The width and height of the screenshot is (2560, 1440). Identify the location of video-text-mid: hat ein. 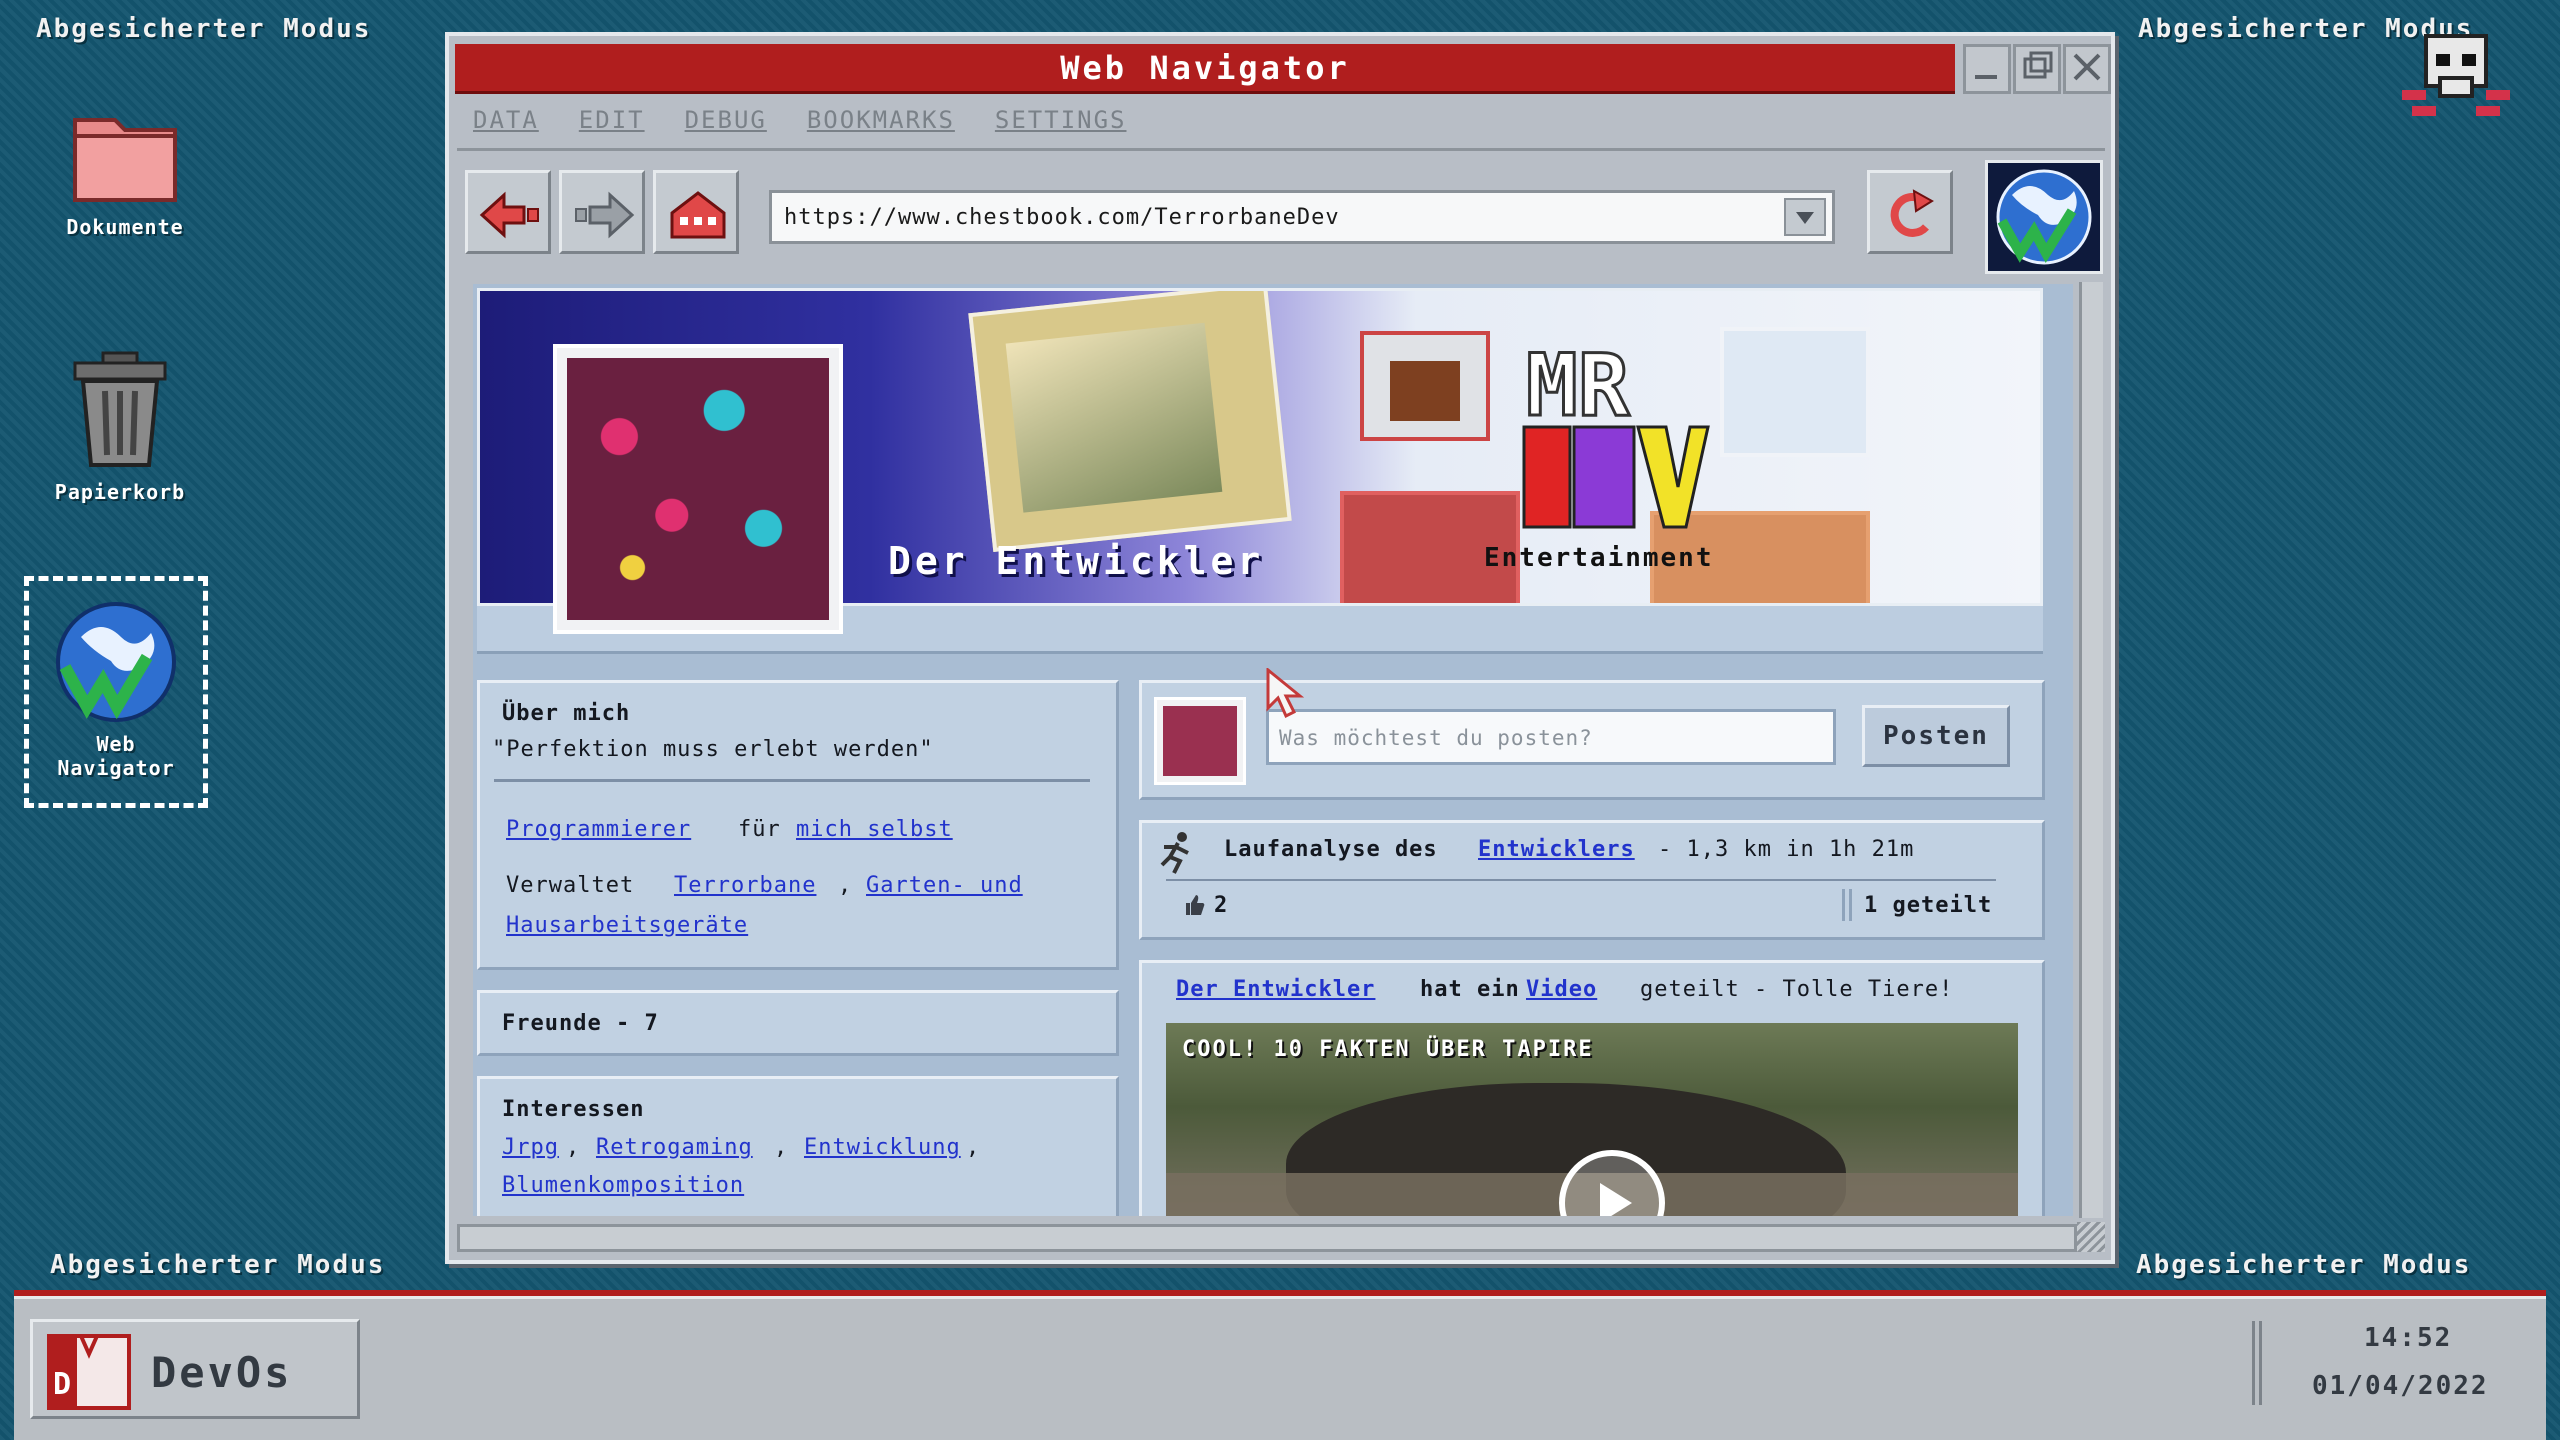
(1470, 989).